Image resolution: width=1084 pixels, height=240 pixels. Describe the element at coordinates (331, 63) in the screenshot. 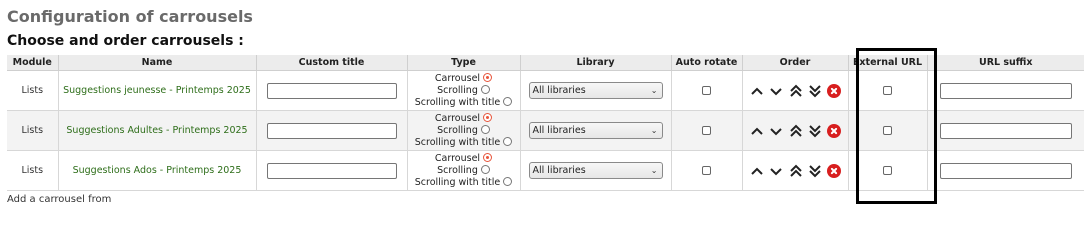

I see `col-header-custom-title: Custom title` at that location.